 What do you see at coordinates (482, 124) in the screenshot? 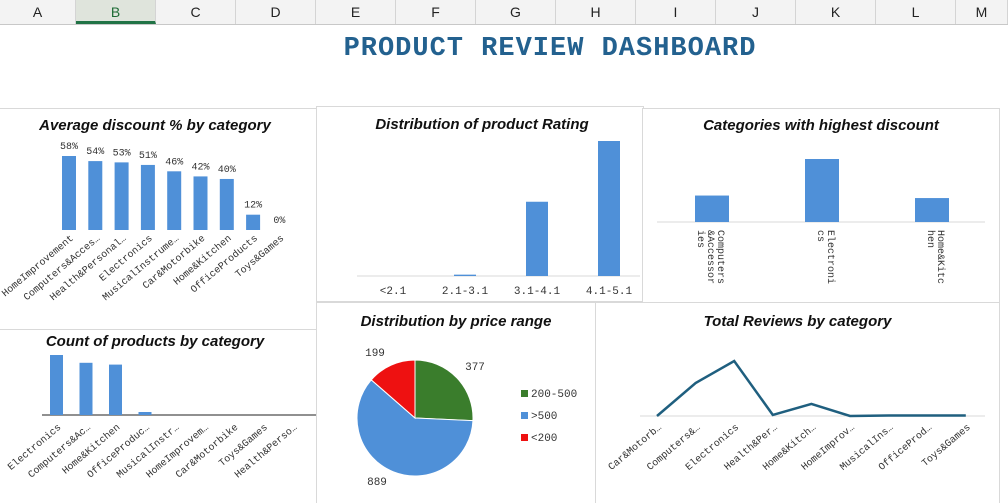
I see `chart-title-rating-dist: Distribution of product Rating` at bounding box center [482, 124].